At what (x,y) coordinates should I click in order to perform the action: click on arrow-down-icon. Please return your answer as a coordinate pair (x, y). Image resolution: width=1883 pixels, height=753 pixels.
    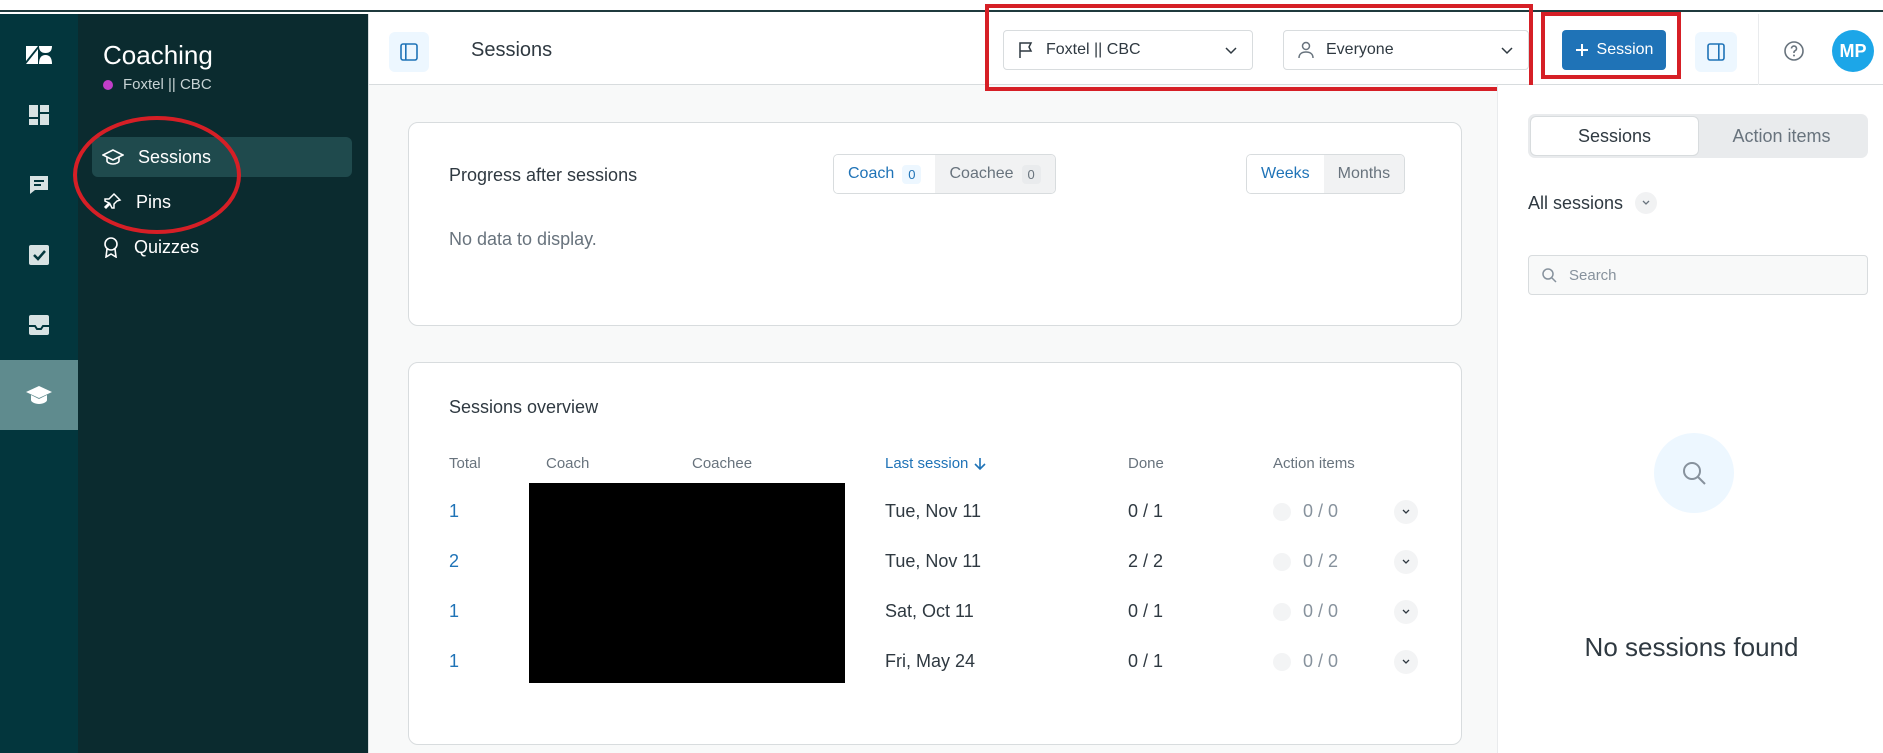
    Looking at the image, I should click on (980, 463).